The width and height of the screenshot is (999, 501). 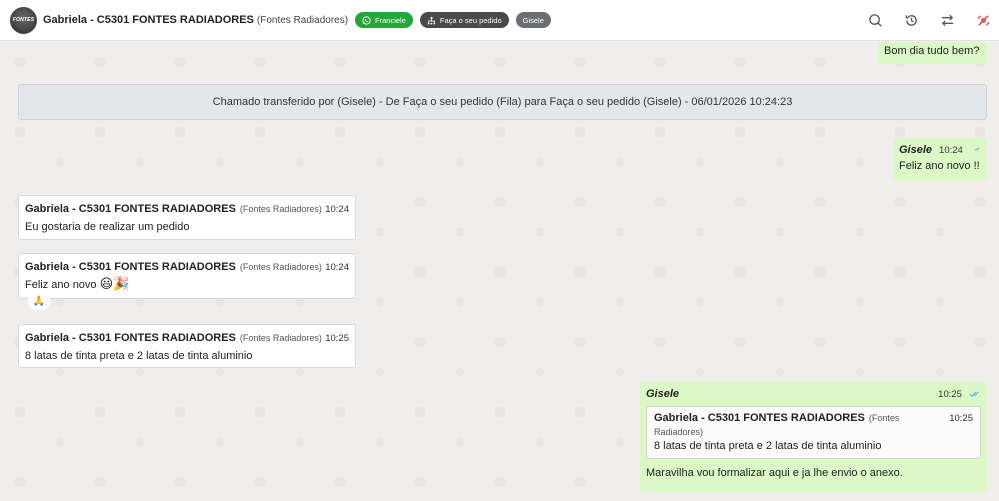 I want to click on quoted-sender: Gabriela - C5301 FONTES RADIADORES, so click(x=759, y=418).